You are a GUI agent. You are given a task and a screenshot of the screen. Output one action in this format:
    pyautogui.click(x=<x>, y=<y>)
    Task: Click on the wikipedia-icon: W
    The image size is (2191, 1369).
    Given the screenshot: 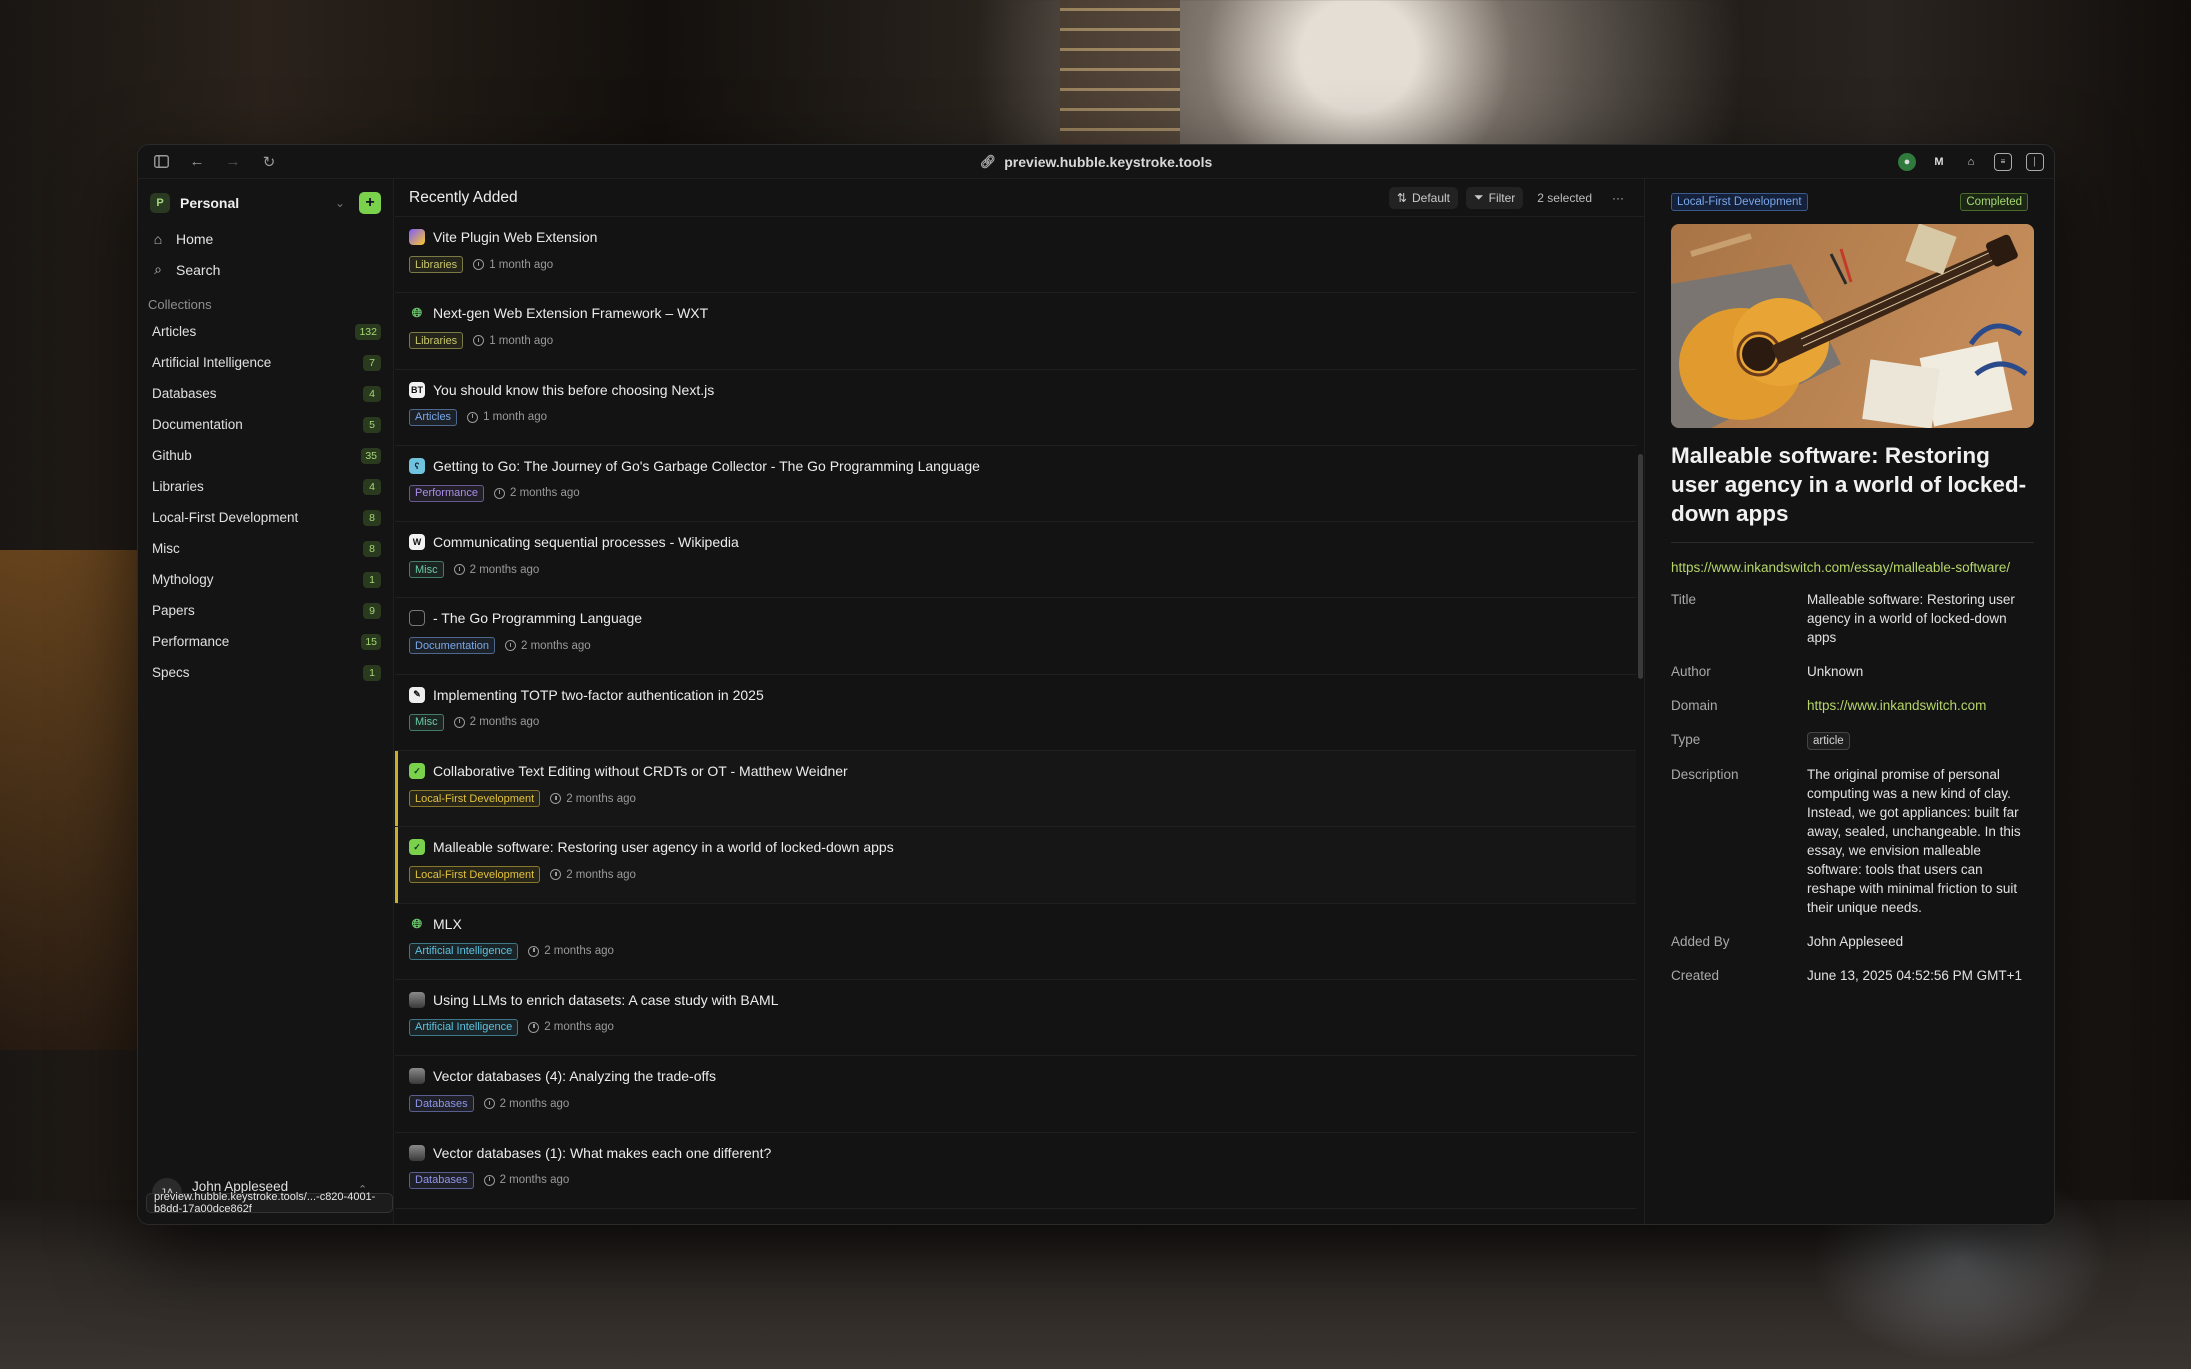 What is the action you would take?
    pyautogui.click(x=417, y=542)
    